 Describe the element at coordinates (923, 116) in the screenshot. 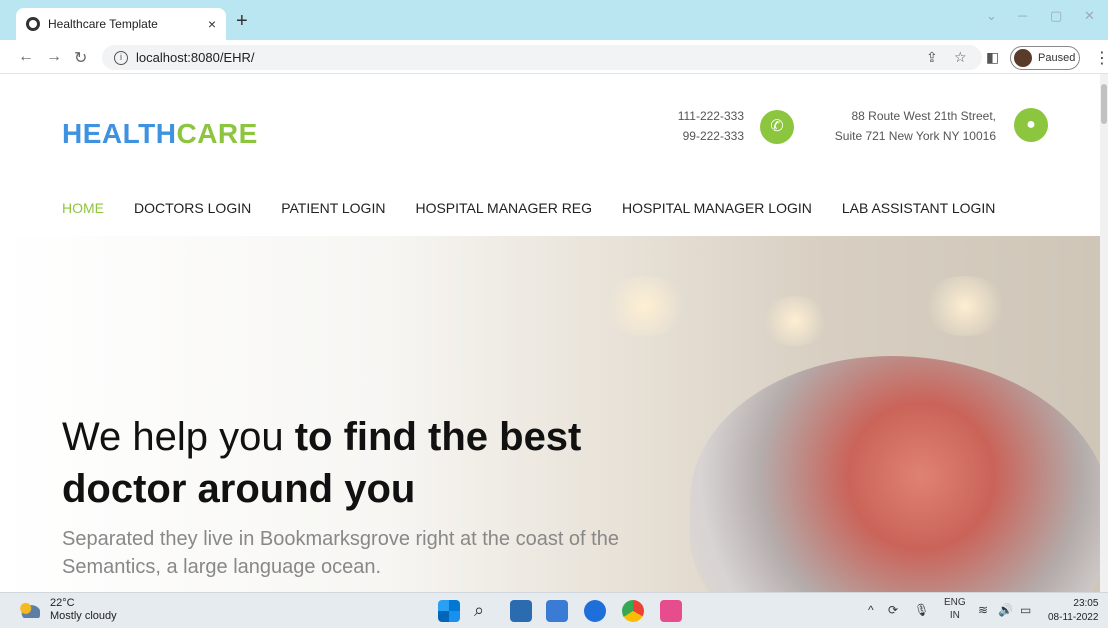

I see `address-line-1: 88 Route West 21th Street,` at that location.